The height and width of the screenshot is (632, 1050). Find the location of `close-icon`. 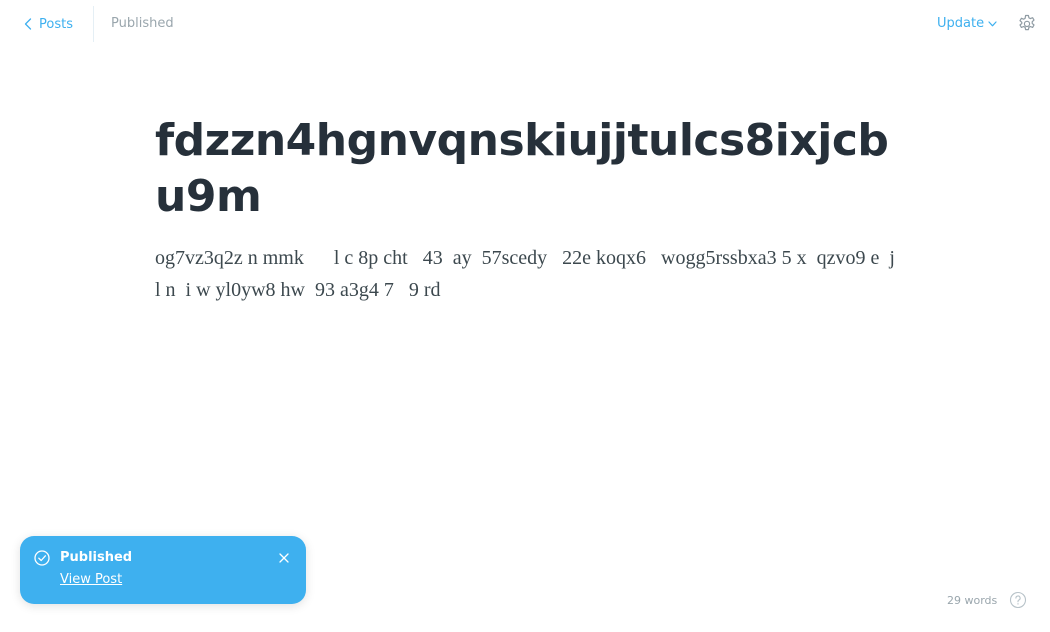

close-icon is located at coordinates (284, 558).